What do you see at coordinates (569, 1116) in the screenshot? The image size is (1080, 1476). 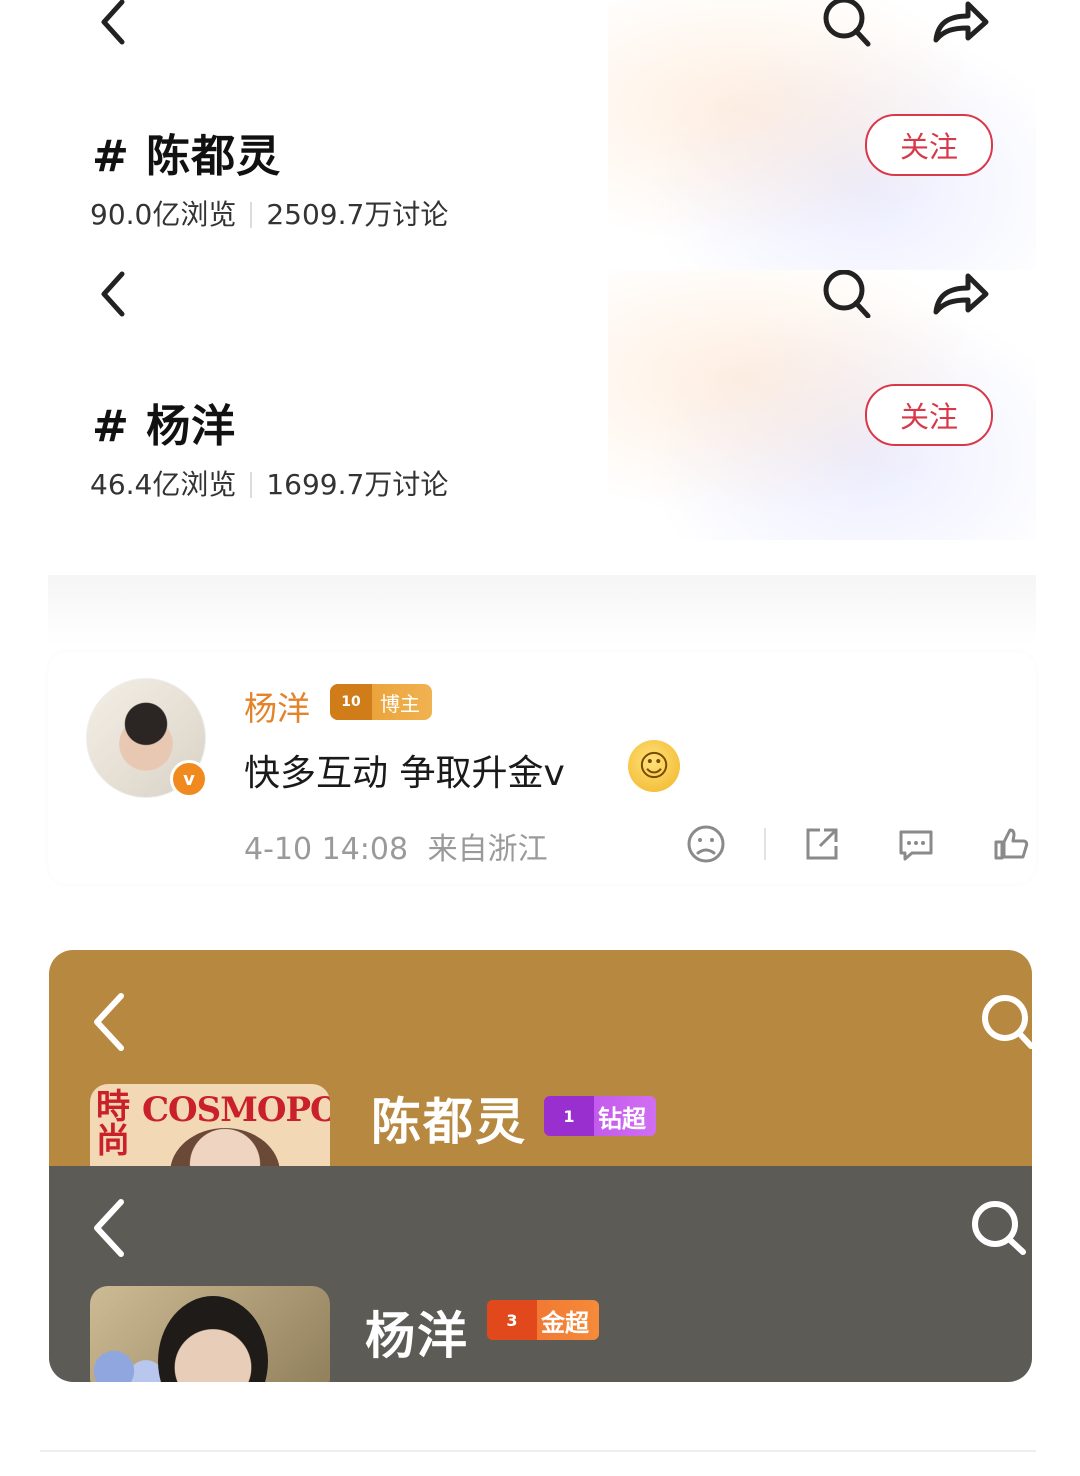 I see `diamond-gem-icon: 1` at bounding box center [569, 1116].